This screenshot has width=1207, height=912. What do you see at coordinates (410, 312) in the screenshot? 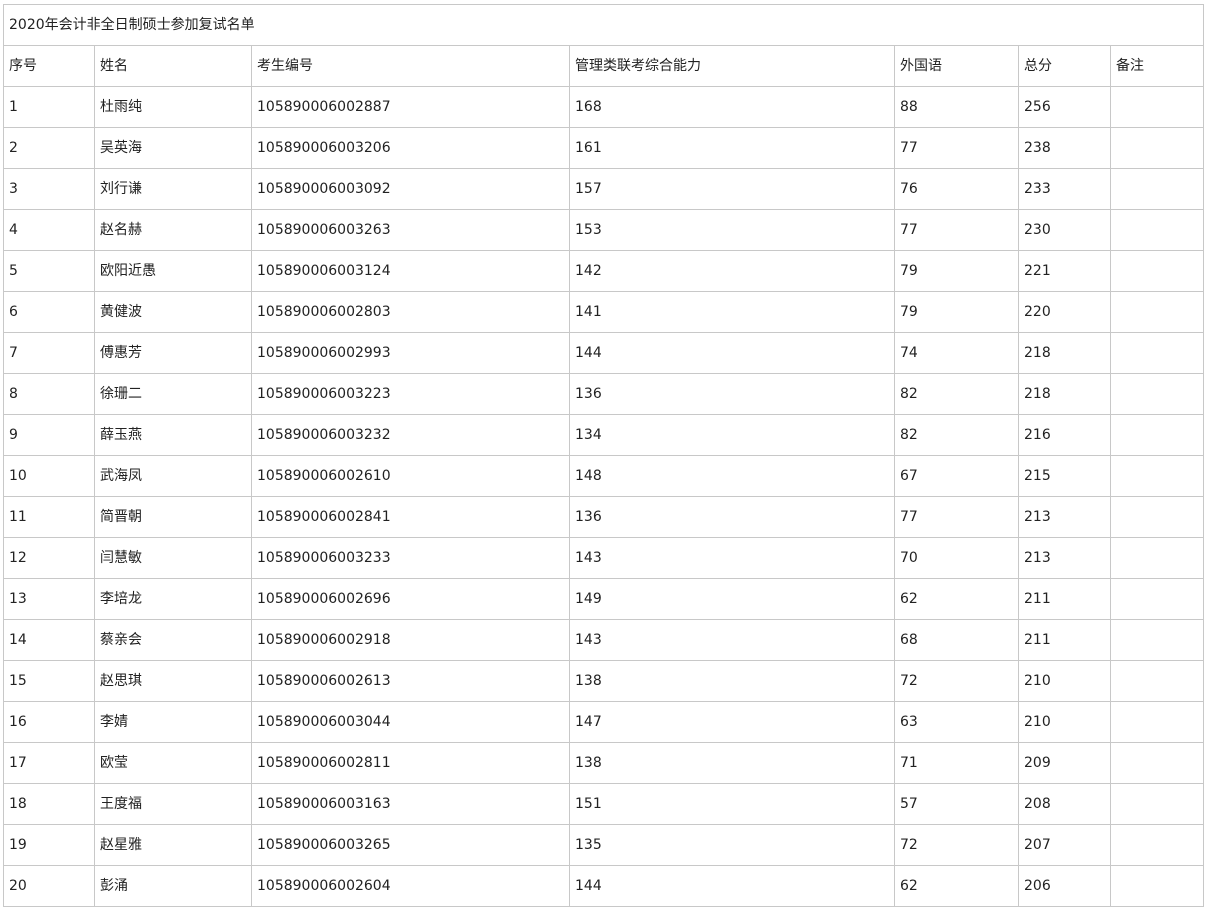
I see `cell-exam-id: 105890006002803` at bounding box center [410, 312].